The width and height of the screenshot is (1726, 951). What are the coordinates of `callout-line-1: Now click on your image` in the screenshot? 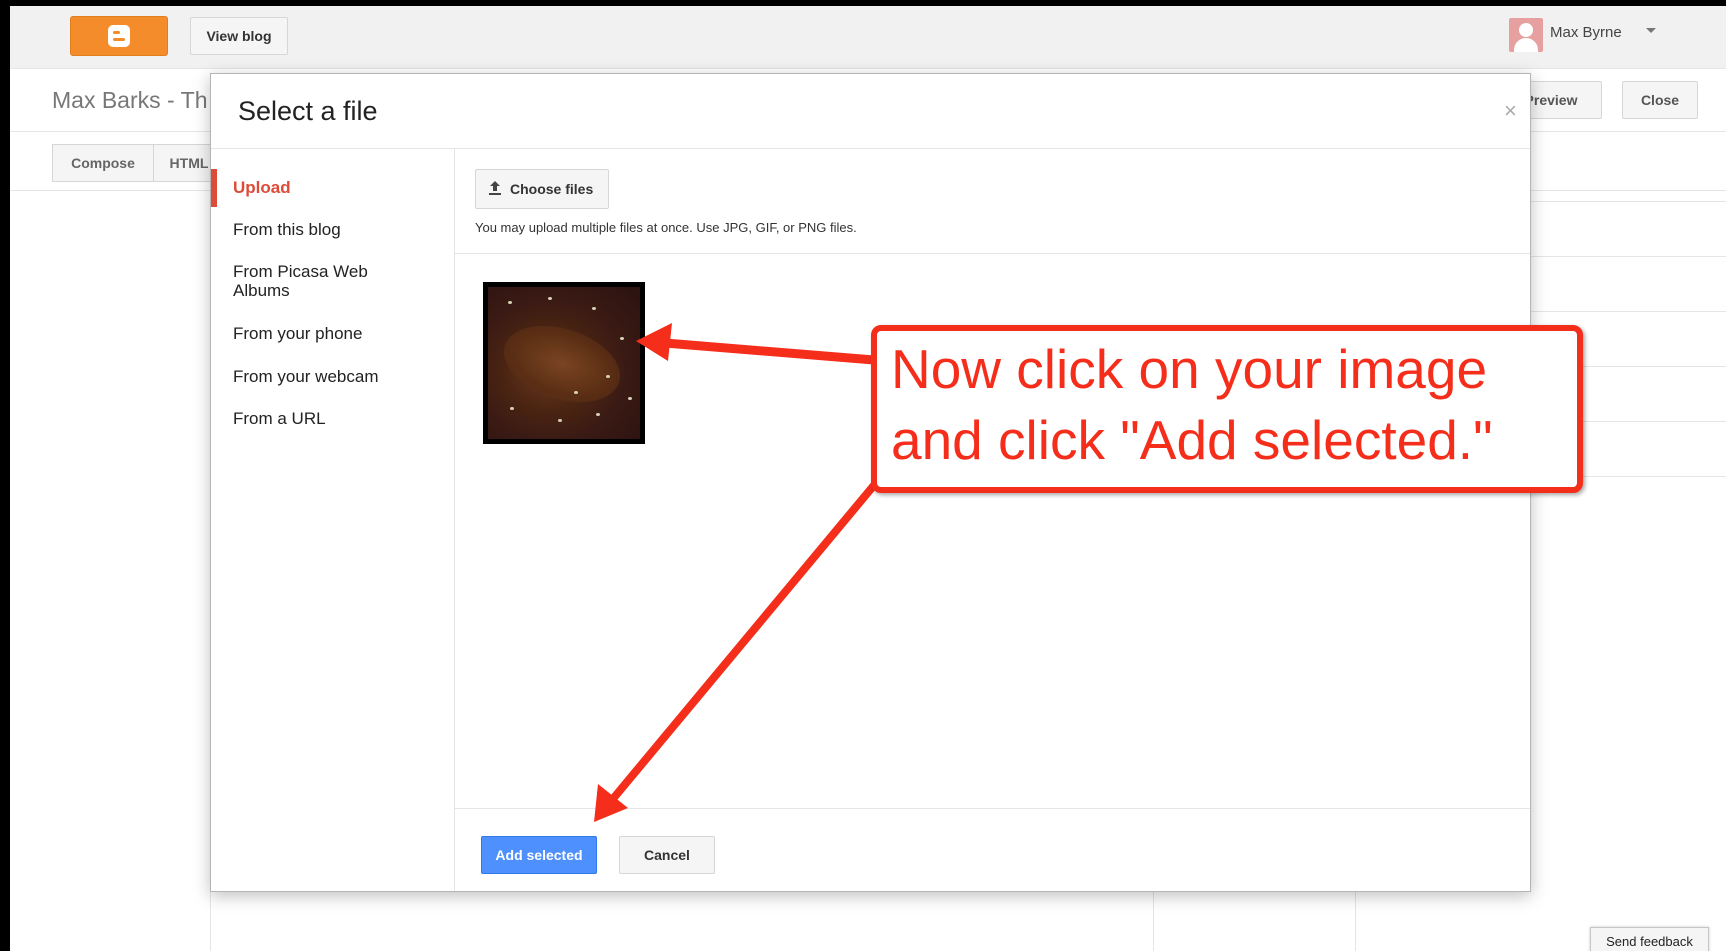 It's located at (1189, 369).